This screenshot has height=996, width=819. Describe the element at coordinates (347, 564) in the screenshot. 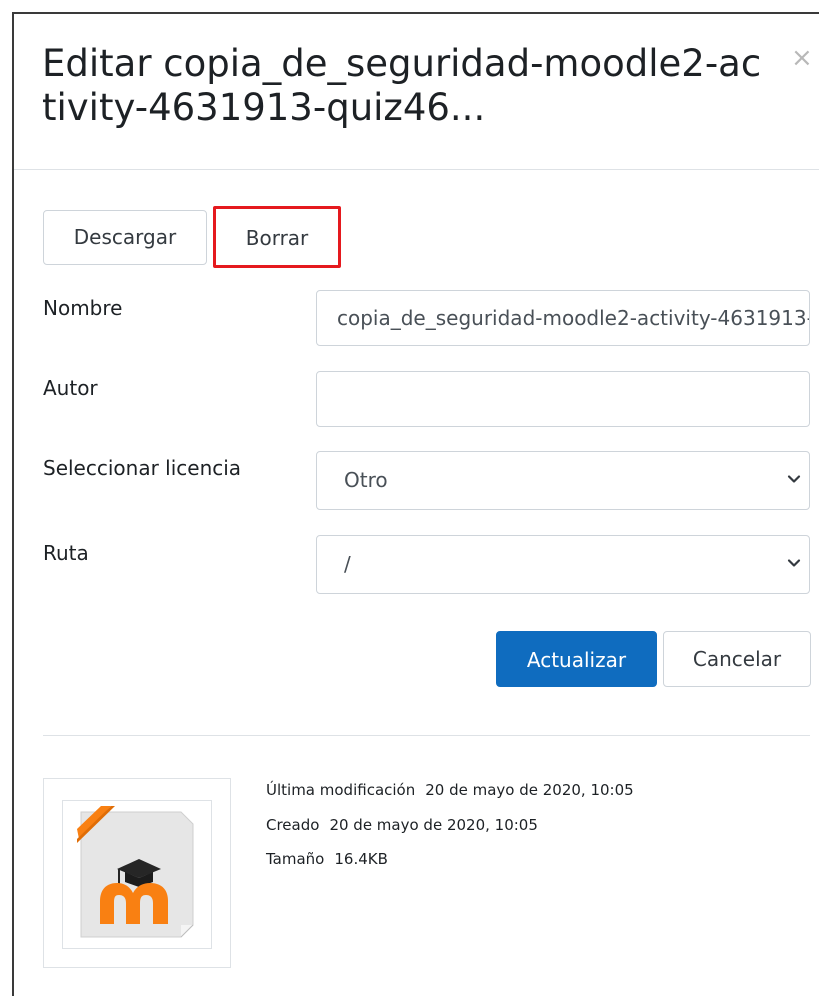

I see `path-selected-value: /` at that location.